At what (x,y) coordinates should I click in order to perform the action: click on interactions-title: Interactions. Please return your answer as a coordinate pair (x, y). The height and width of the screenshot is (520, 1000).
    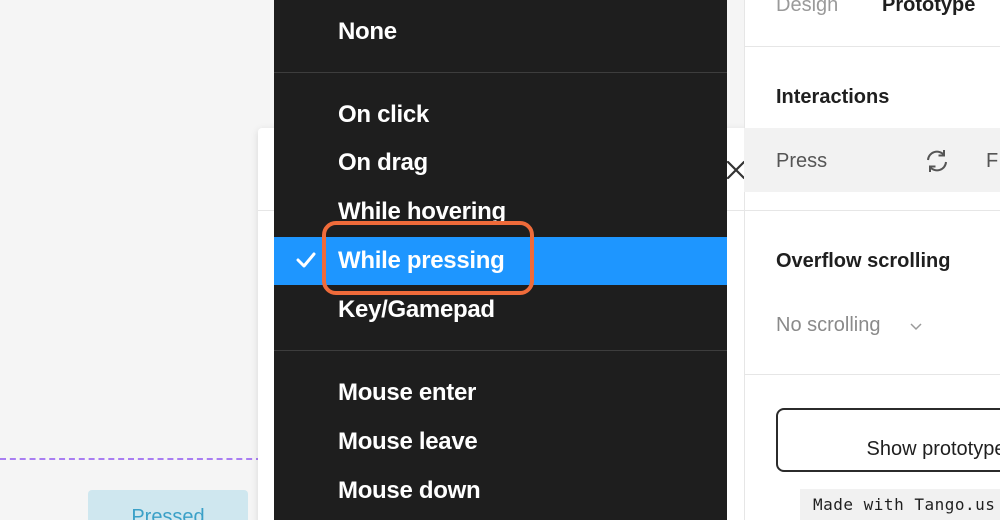
    Looking at the image, I should click on (833, 97).